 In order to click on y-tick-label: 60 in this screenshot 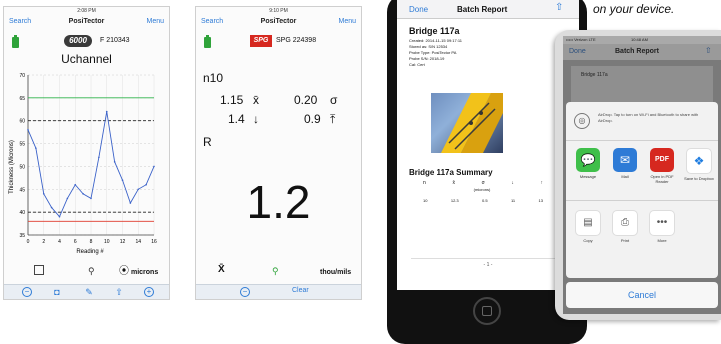, I will do `click(22, 122)`.